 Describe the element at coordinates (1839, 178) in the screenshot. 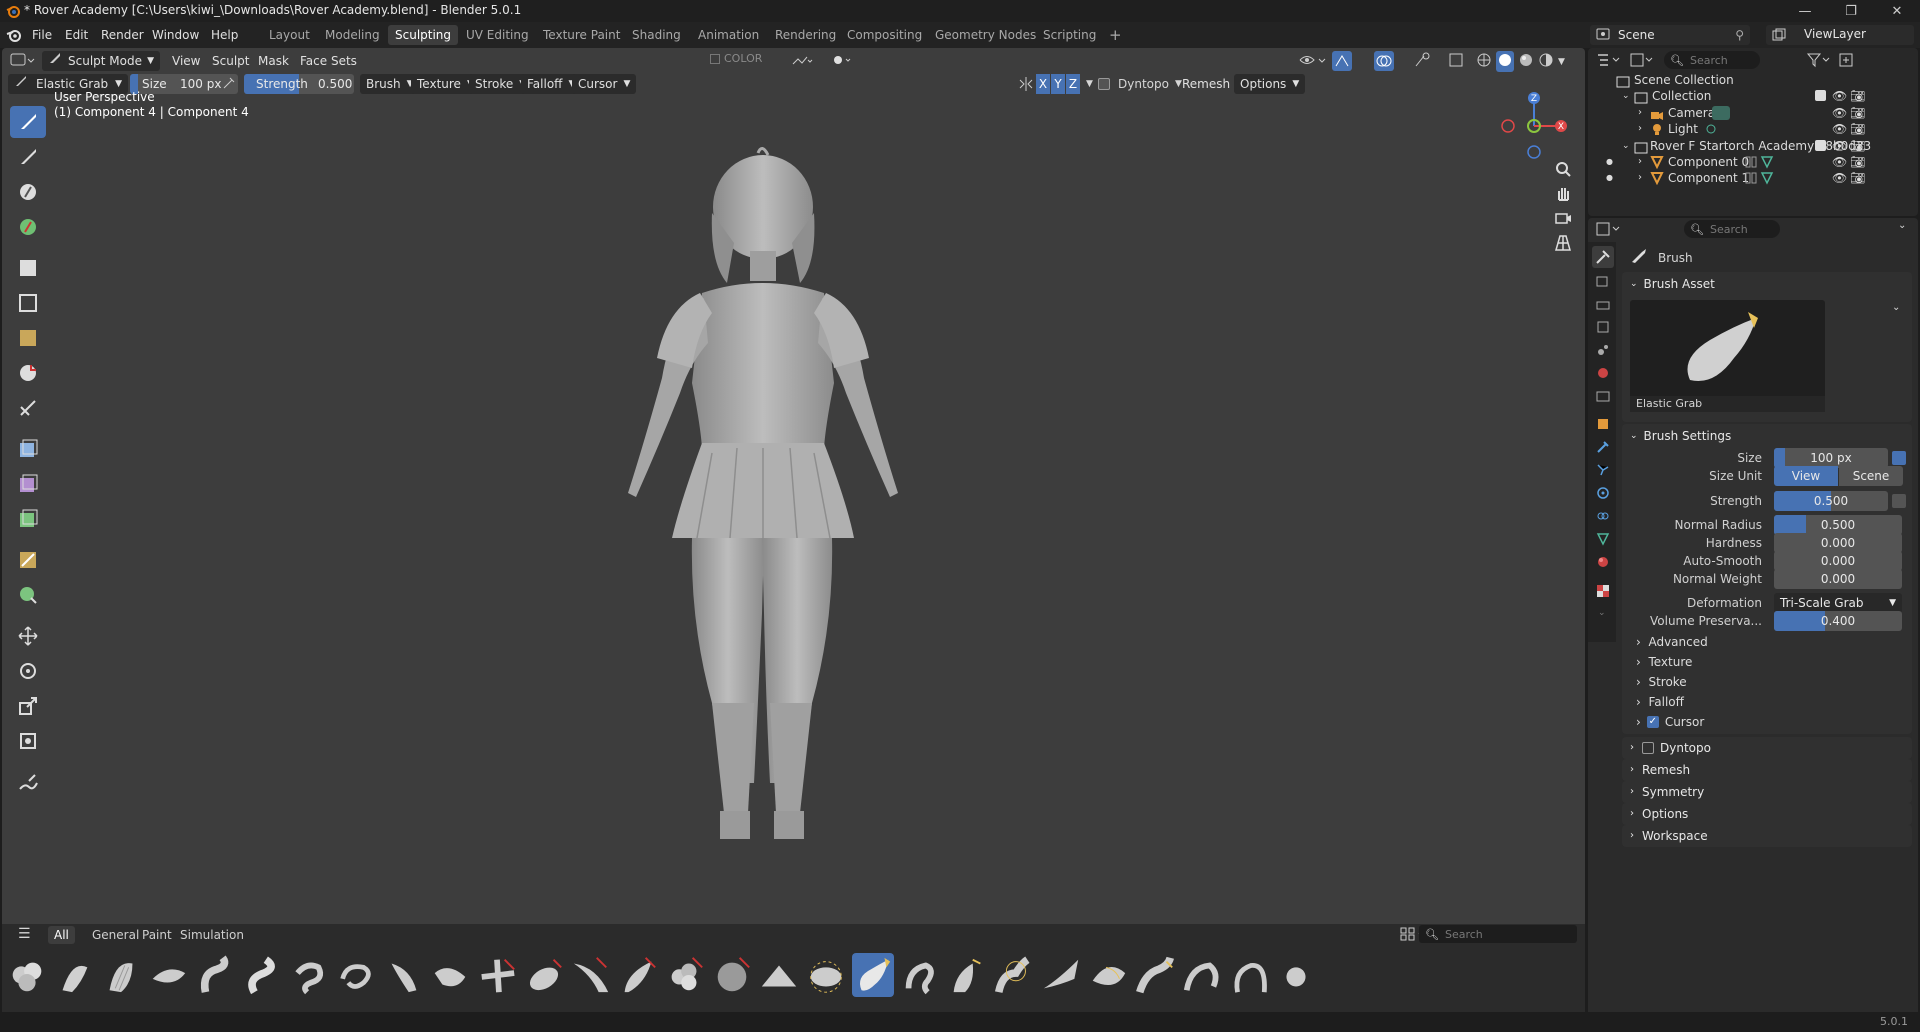

I see `eye-icon: 👁︎` at that location.